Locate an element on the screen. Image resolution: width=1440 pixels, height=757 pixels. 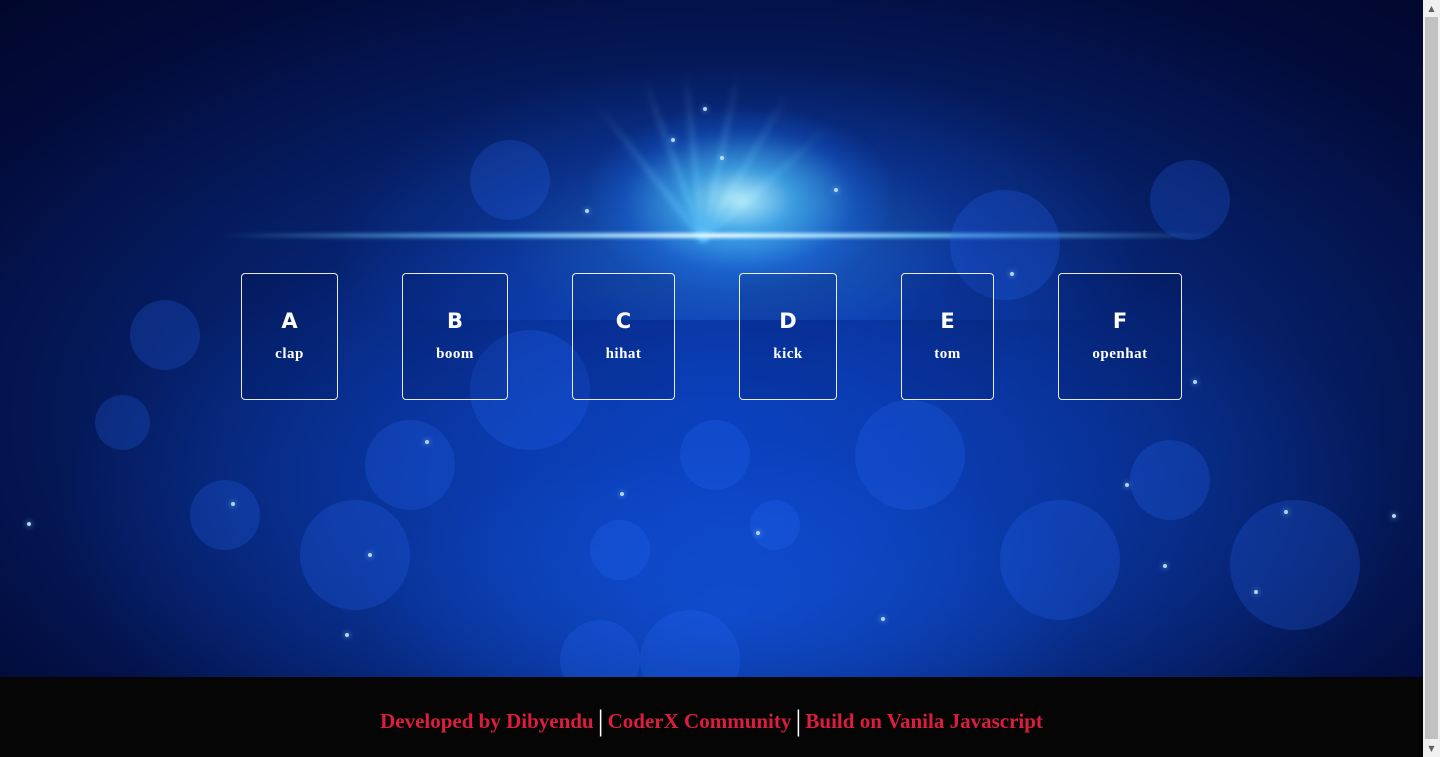
key-sound-label: tom is located at coordinates (947, 354).